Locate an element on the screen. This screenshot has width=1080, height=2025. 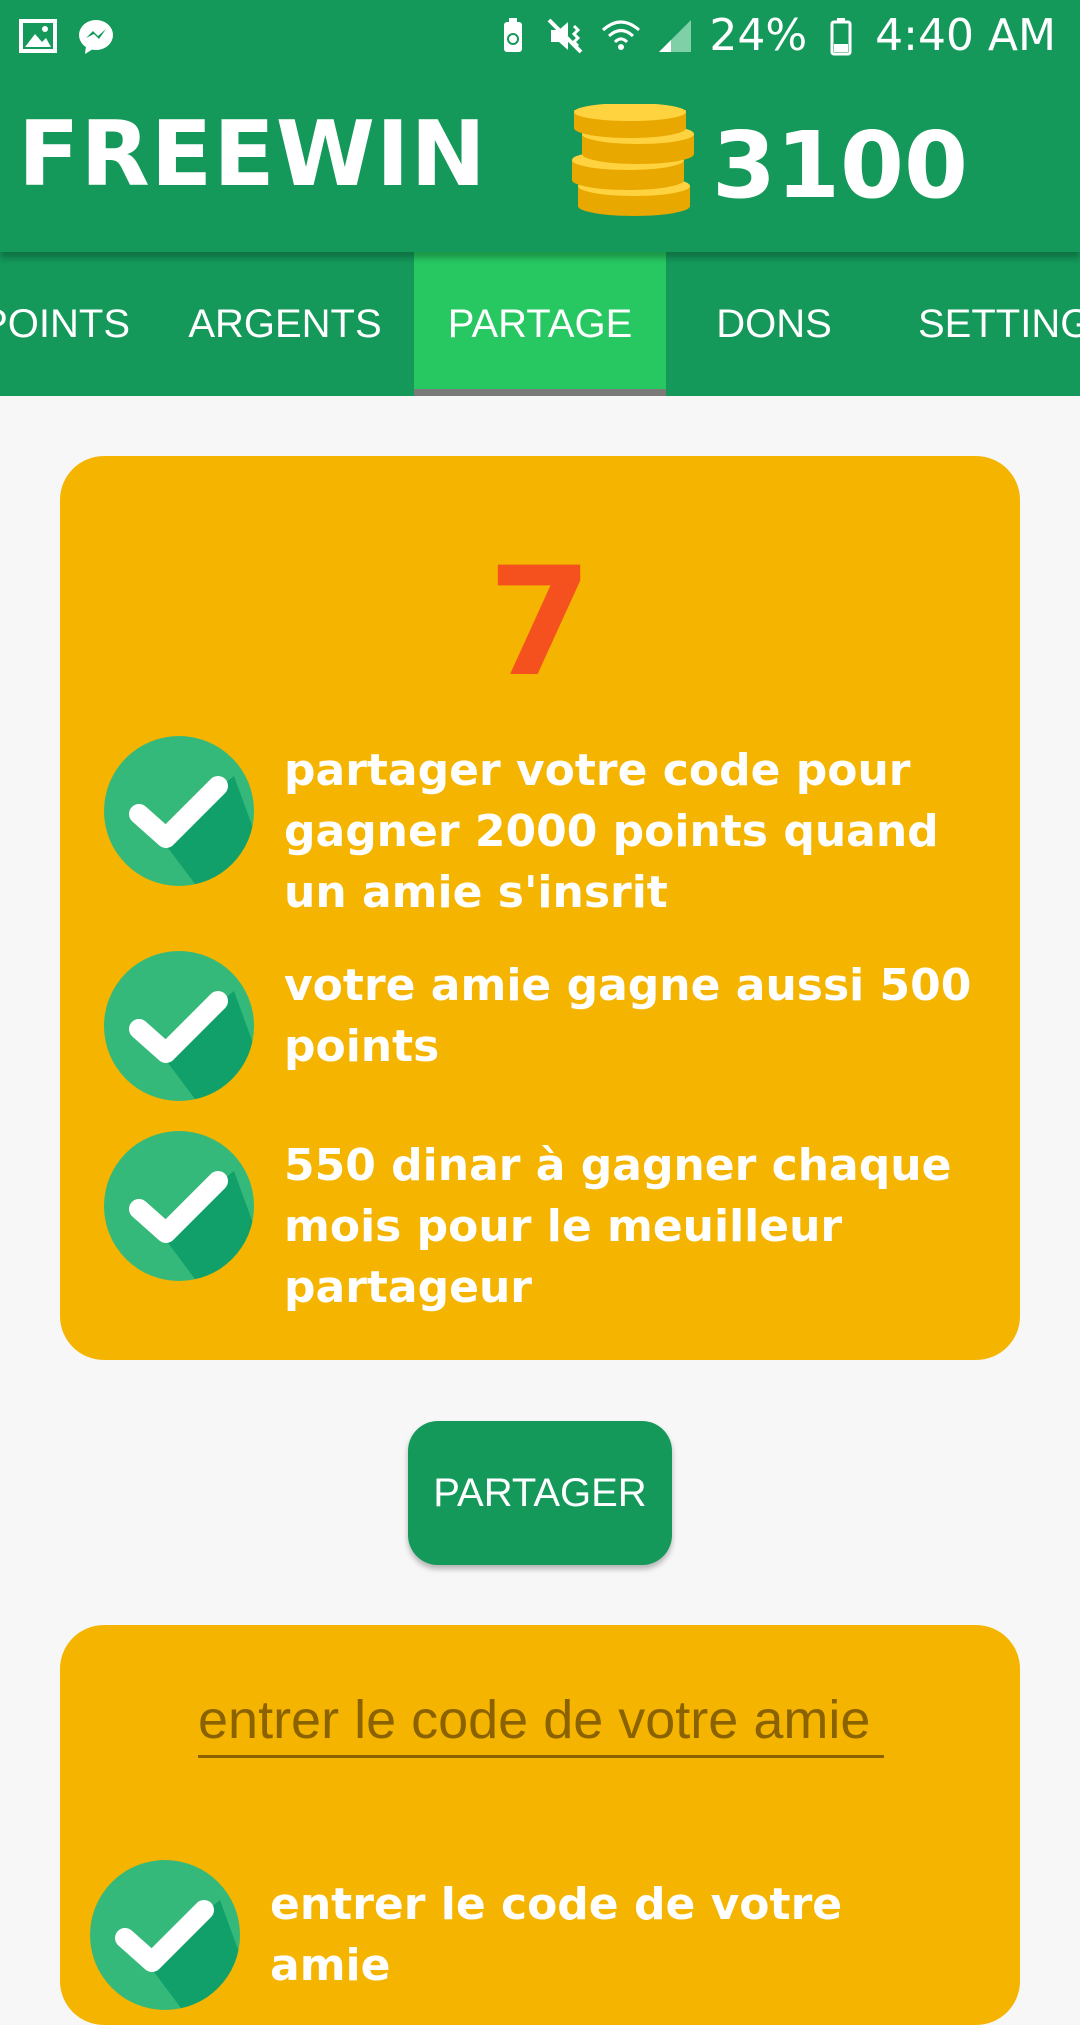
tab-label: PARTAGE is located at coordinates (540, 323).